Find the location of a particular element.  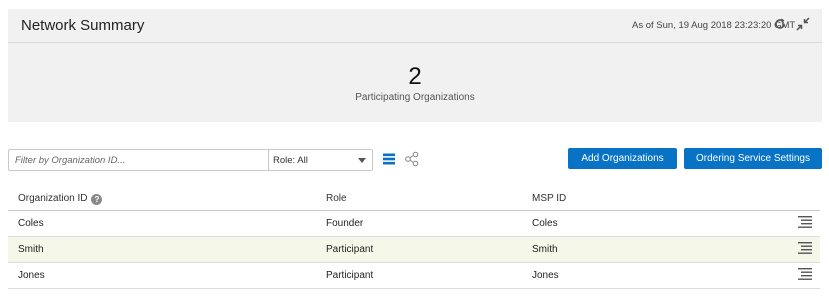

column-header-label: Organization ID is located at coordinates (53, 198).